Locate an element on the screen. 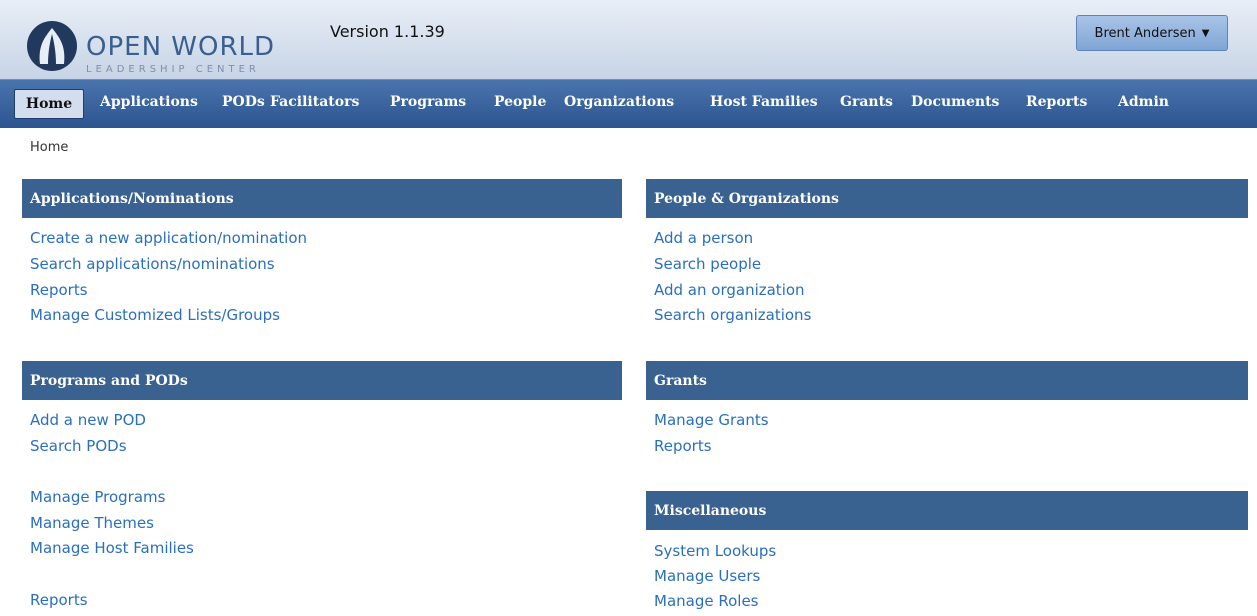 This screenshot has height=616, width=1257. grants-section-header: Grants is located at coordinates (947, 380).